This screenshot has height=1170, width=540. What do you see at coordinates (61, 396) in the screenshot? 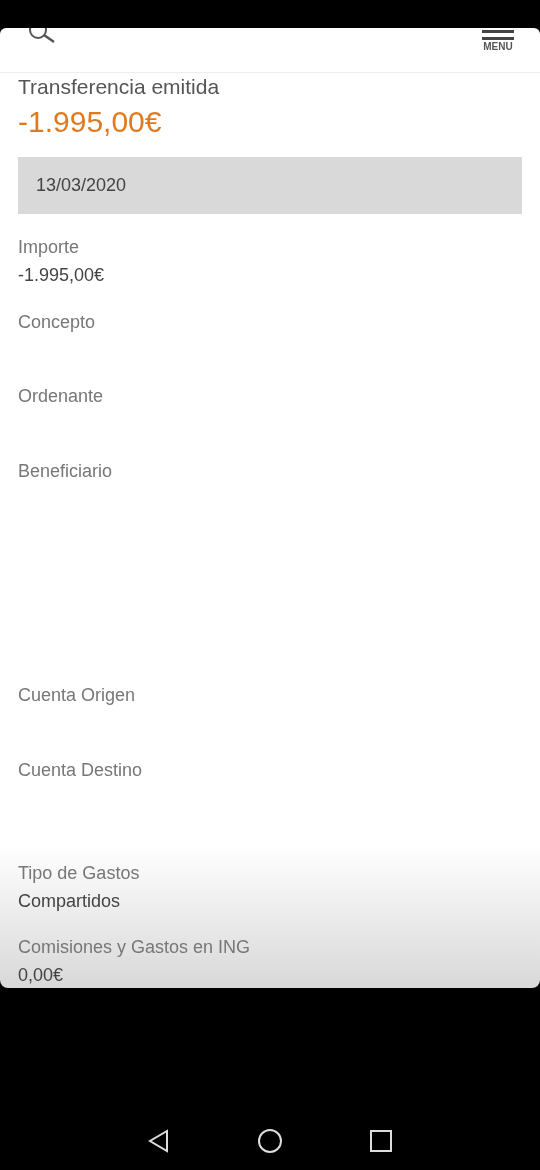
I see `field-label: Ordenante` at bounding box center [61, 396].